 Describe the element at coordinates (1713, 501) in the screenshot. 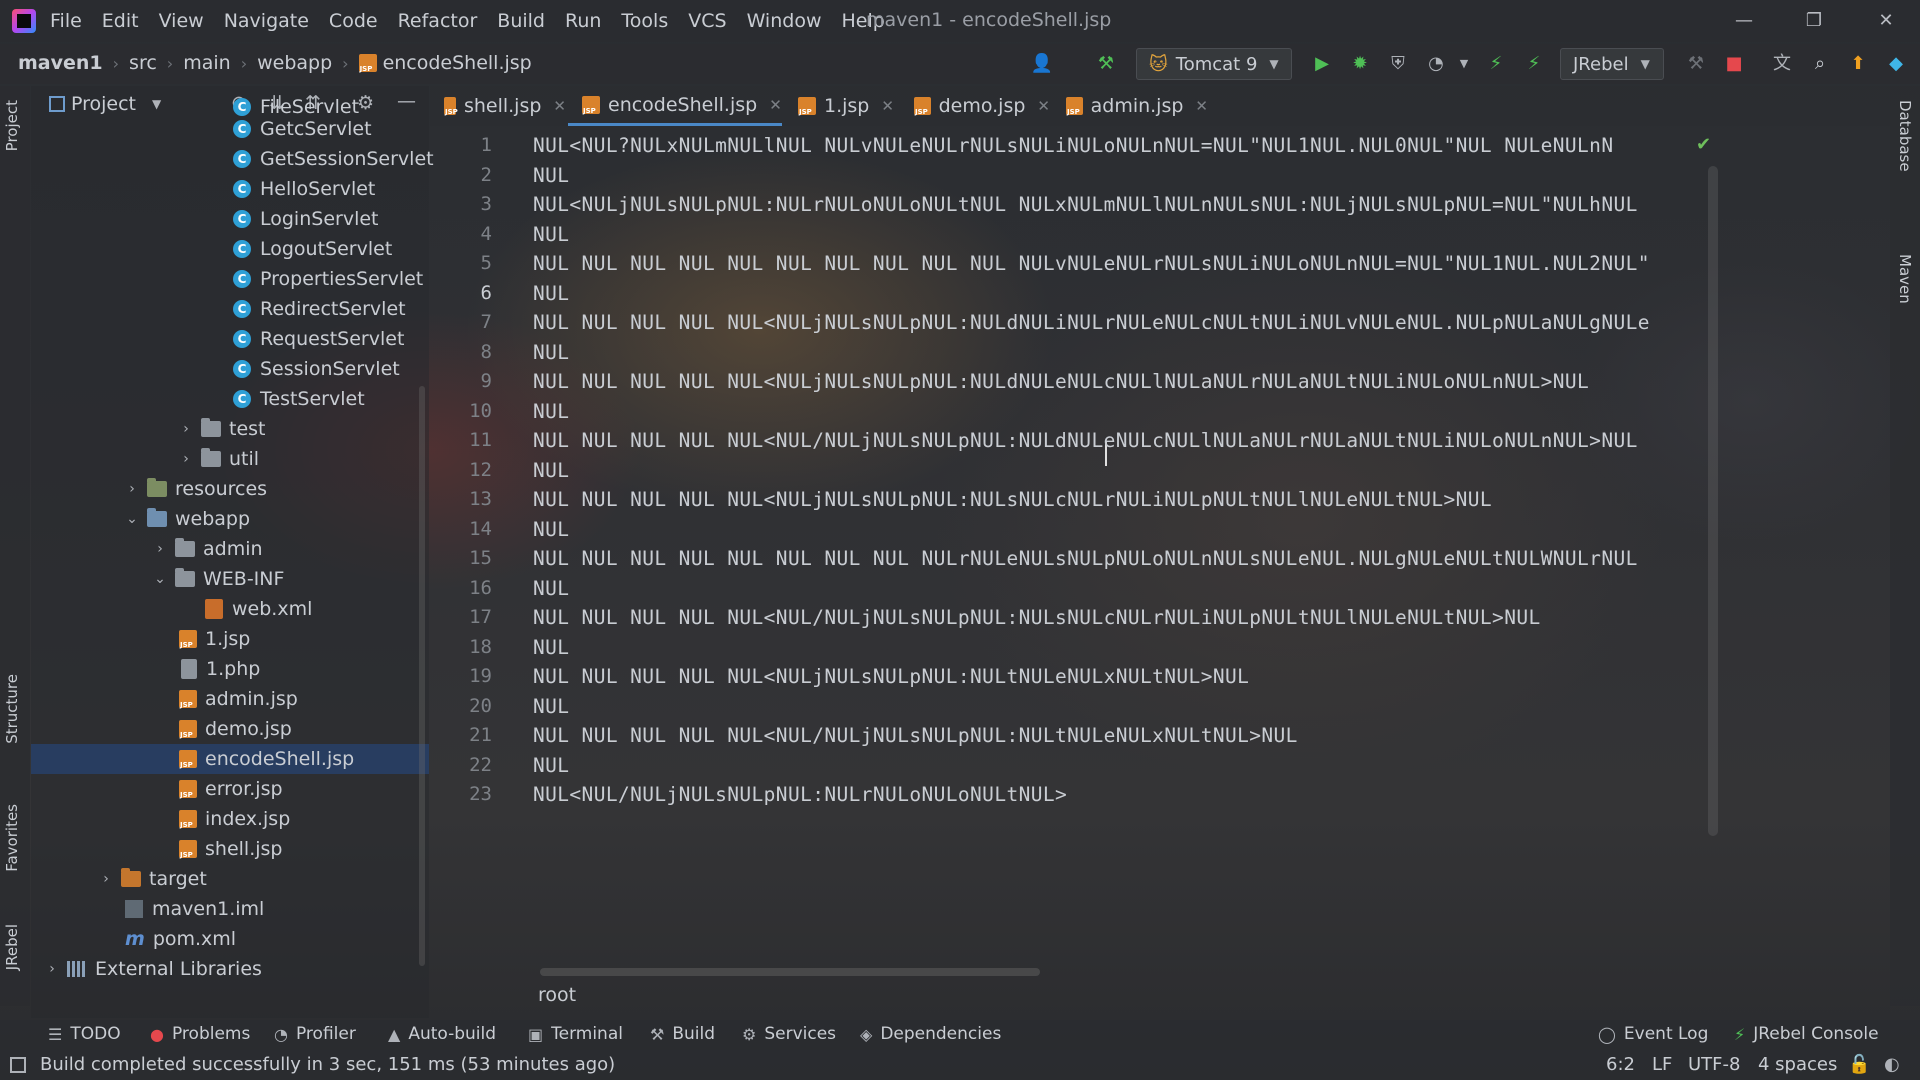

I see `editor-vertical-scrollbar` at that location.